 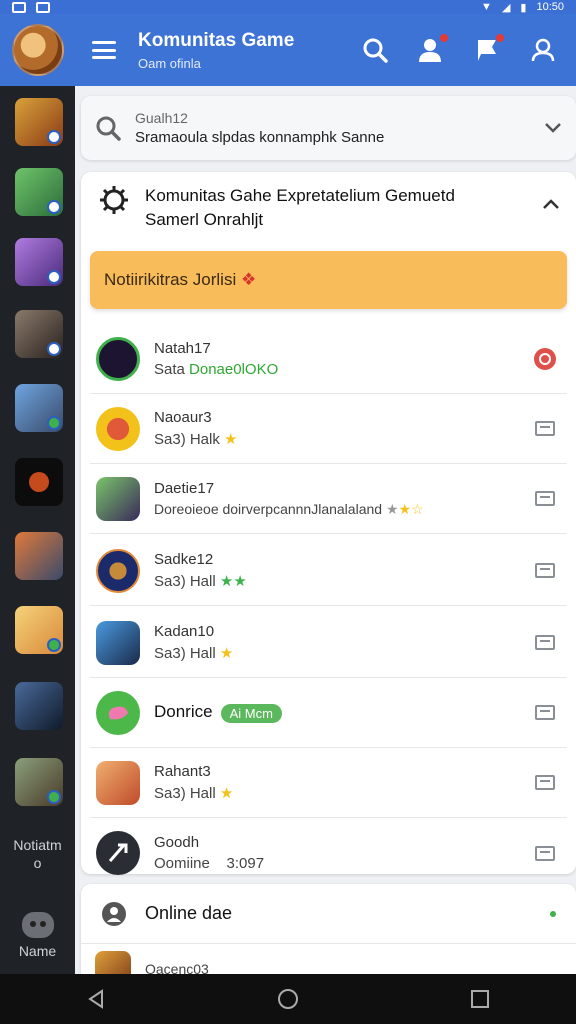 I want to click on wifi-icon: ▼, so click(x=486, y=7).